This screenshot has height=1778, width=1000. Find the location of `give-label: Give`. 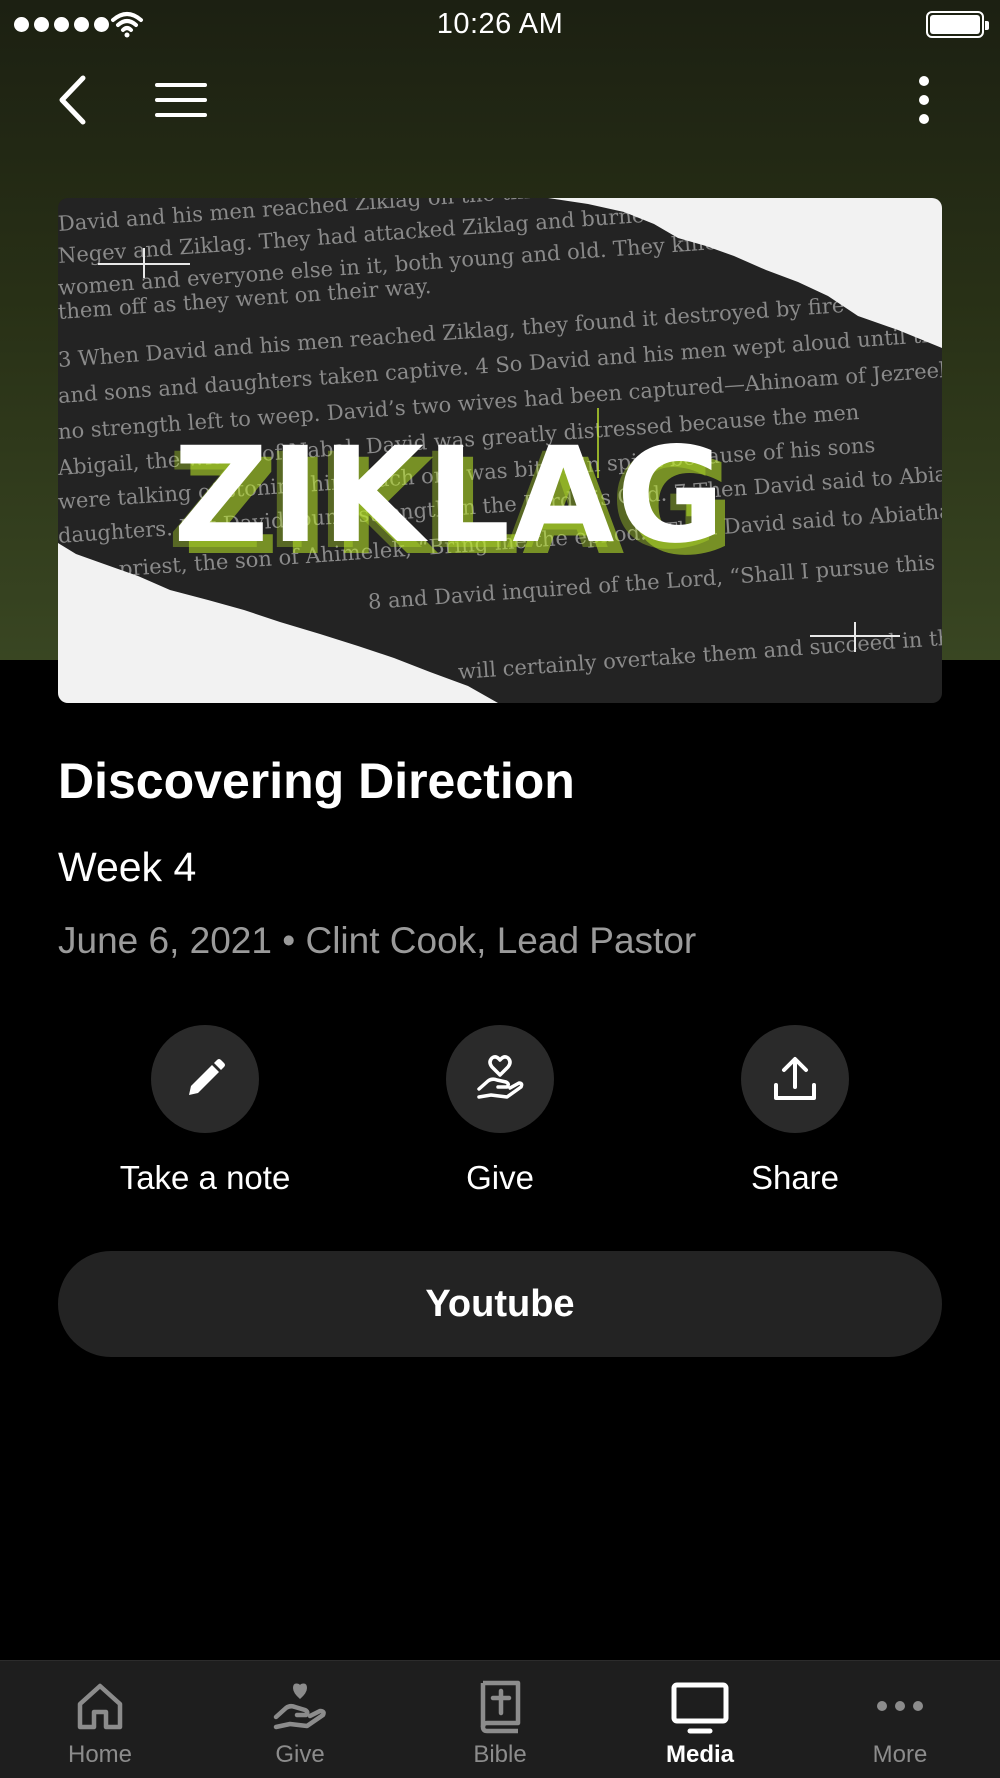

give-label: Give is located at coordinates (500, 1177).